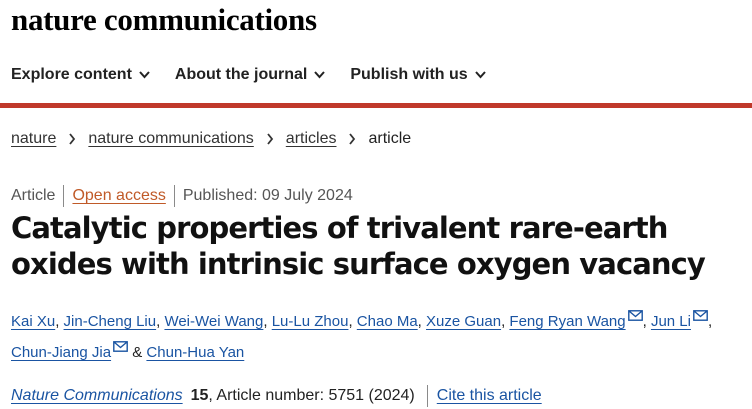  I want to click on author-ampersand: &, so click(137, 352).